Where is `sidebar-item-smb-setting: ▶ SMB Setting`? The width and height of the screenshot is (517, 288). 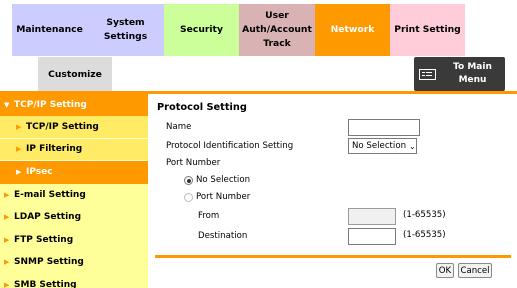
sidebar-item-smb-setting: ▶ SMB Setting is located at coordinates (74, 281).